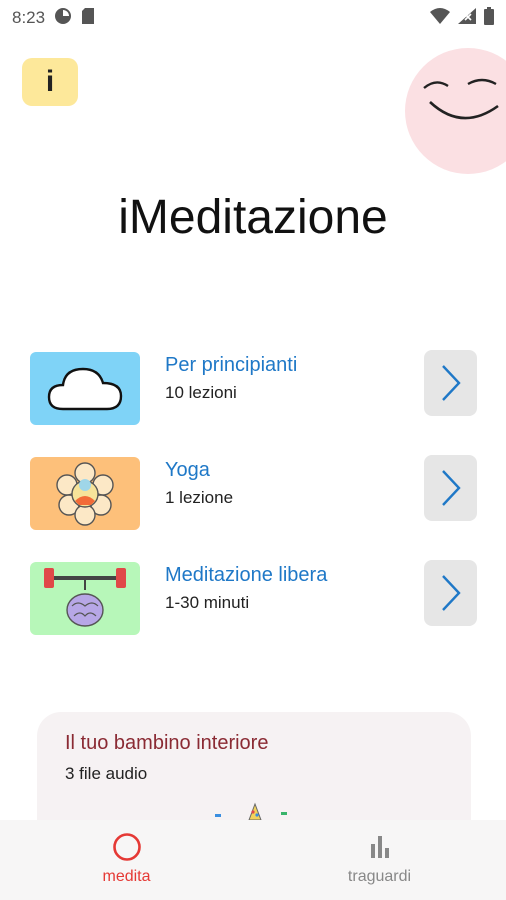  What do you see at coordinates (201, 392) in the screenshot?
I see `row-subtitle: 10 lezioni` at bounding box center [201, 392].